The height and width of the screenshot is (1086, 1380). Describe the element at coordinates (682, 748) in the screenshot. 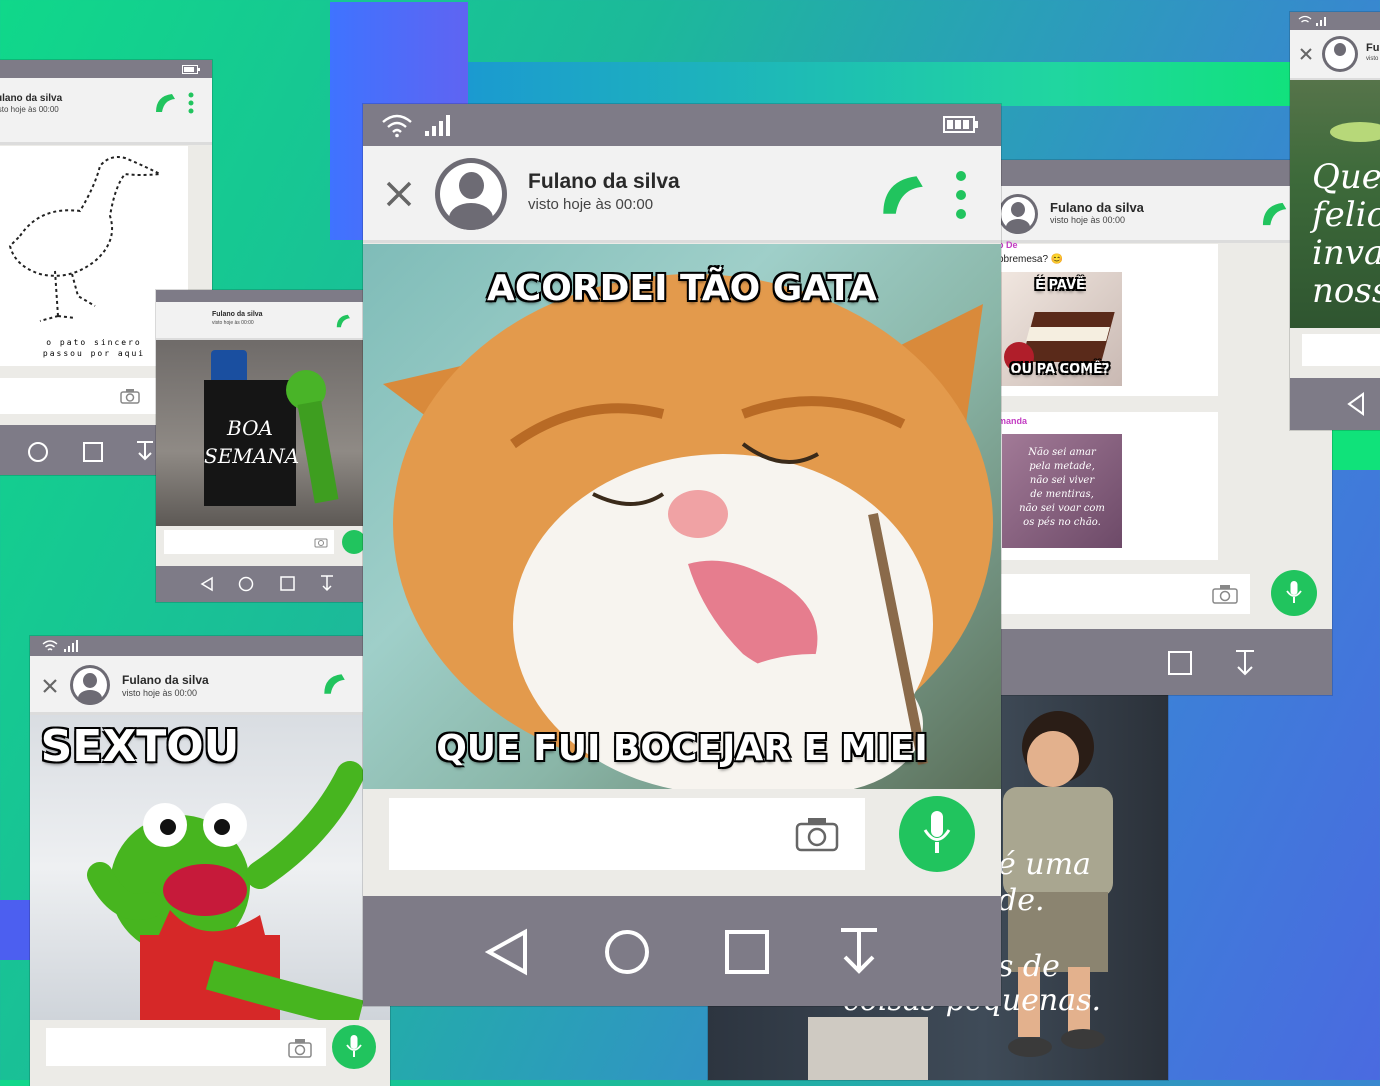

I see `meme-bottom-text: QUE FUI BOCEJAR E MIEI` at that location.